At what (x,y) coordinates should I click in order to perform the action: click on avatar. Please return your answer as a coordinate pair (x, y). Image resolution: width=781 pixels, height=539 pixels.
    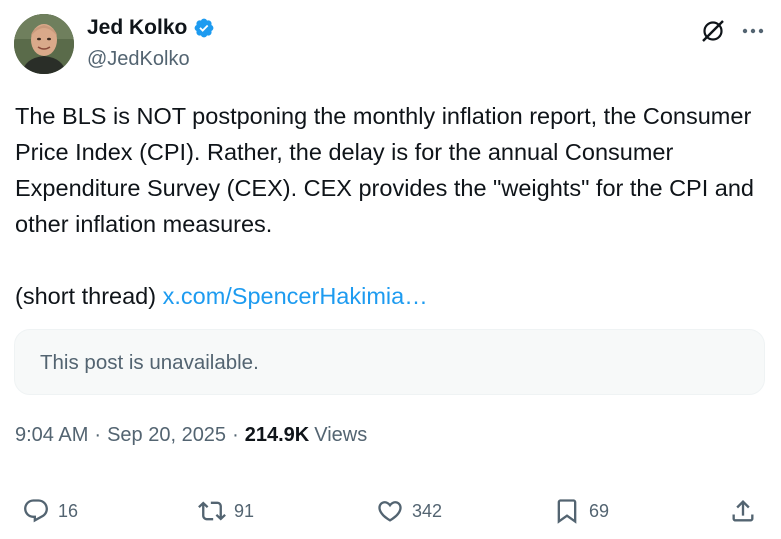
    Looking at the image, I should click on (44, 44).